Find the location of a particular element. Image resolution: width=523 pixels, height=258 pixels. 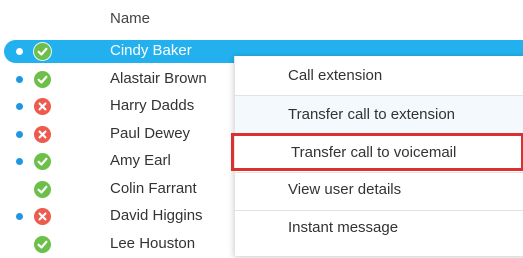

contact-name: Amy Earl is located at coordinates (140, 160).